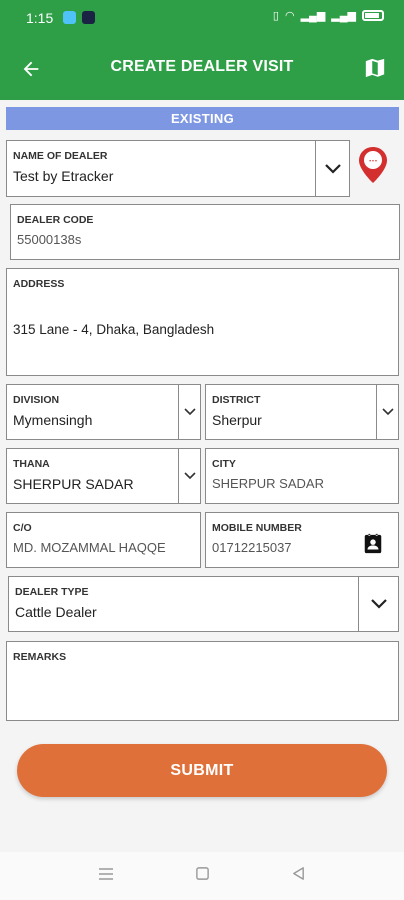 This screenshot has height=900, width=404. I want to click on dealer-type-label: DEALER TYPE, so click(52, 592).